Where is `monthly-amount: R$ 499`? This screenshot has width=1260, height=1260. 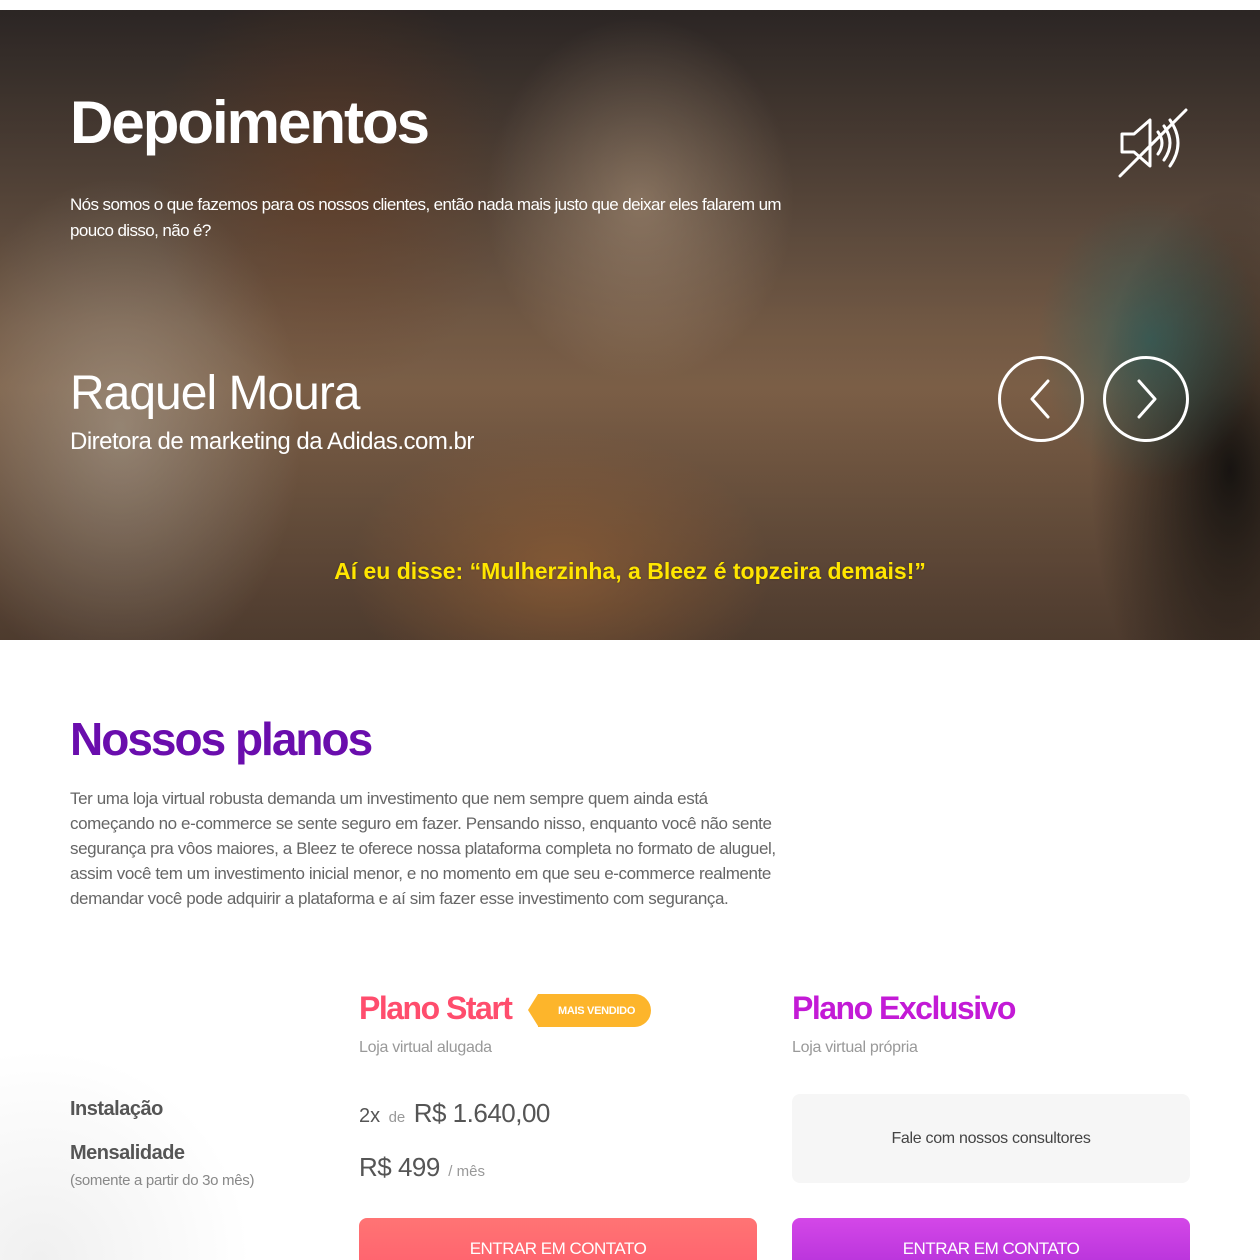 monthly-amount: R$ 499 is located at coordinates (399, 1167).